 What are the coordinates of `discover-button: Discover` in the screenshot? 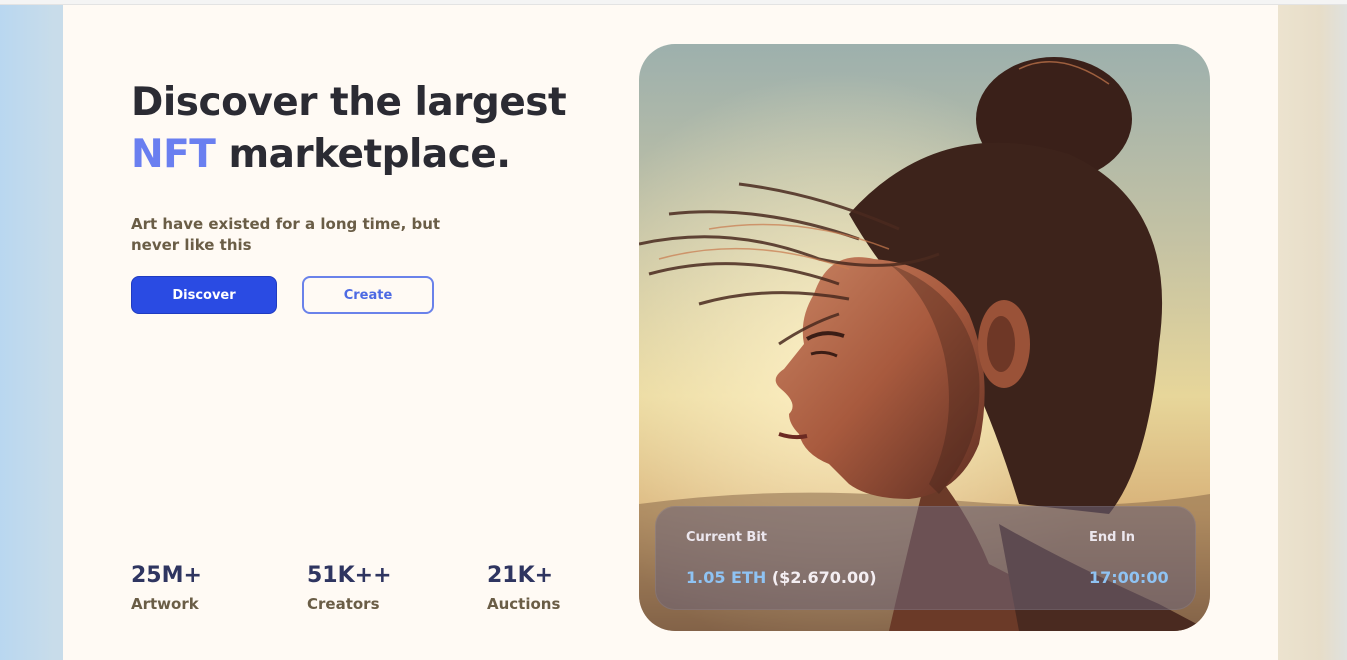 It's located at (204, 295).